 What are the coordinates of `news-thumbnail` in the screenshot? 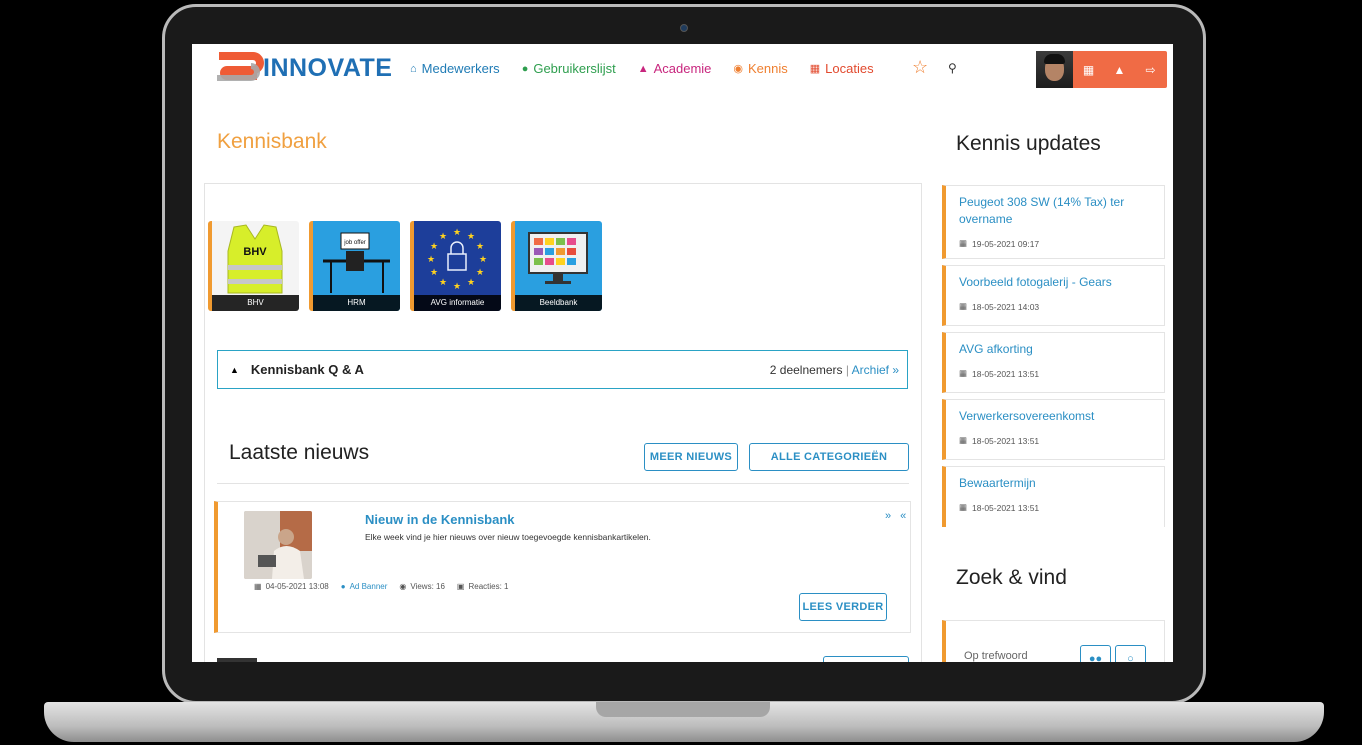 It's located at (278, 545).